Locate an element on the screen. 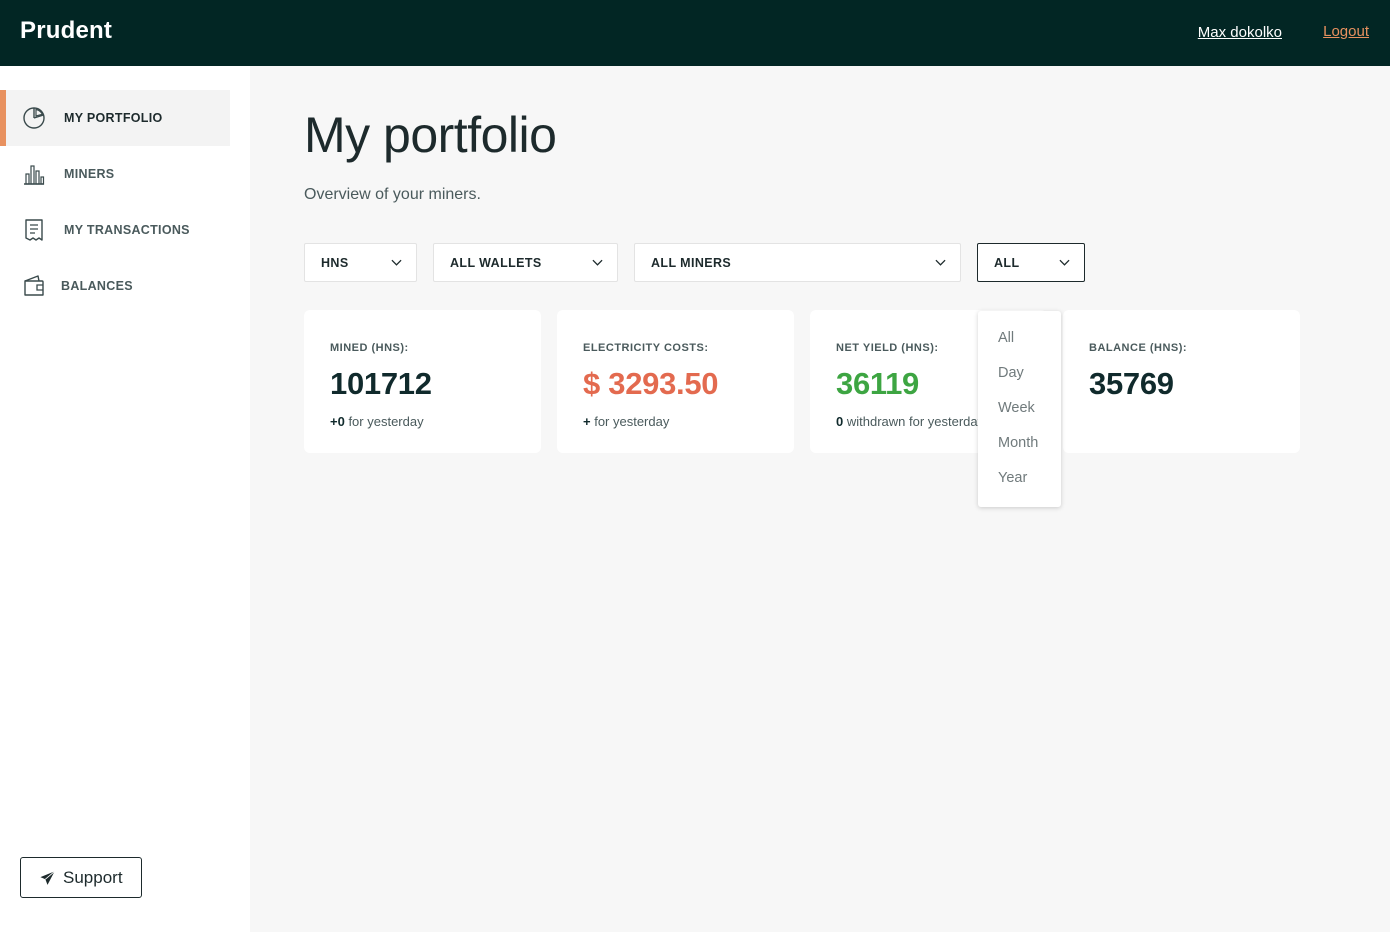 The height and width of the screenshot is (932, 1390). change-text: withdrawn for yesterday is located at coordinates (914, 421).